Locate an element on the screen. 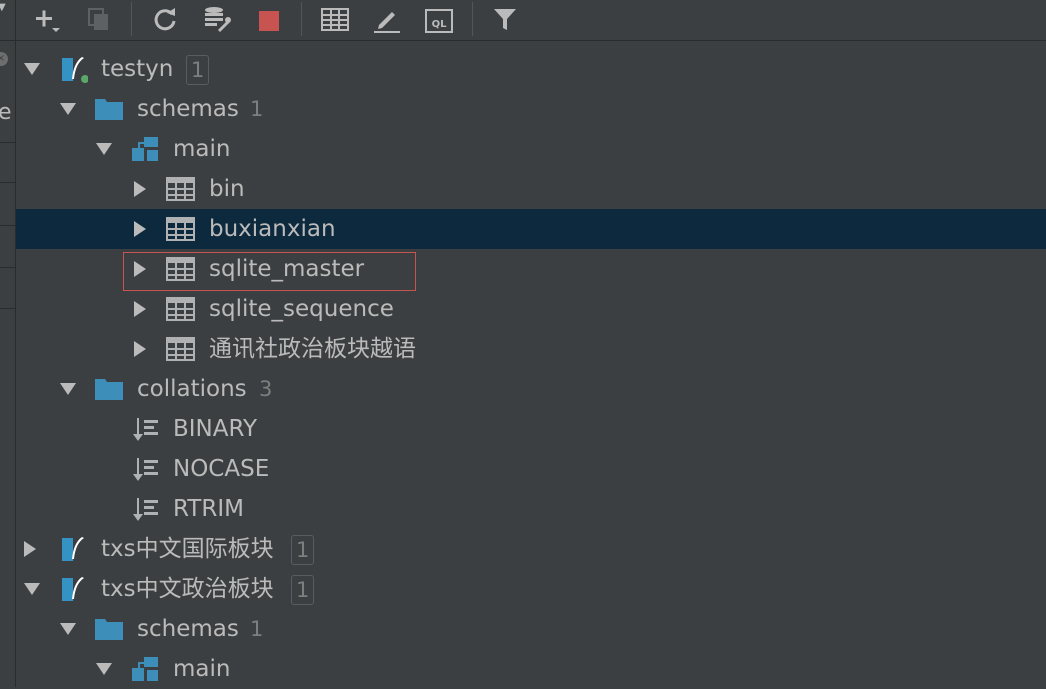 This screenshot has width=1046, height=689. highlight-box is located at coordinates (269, 271).